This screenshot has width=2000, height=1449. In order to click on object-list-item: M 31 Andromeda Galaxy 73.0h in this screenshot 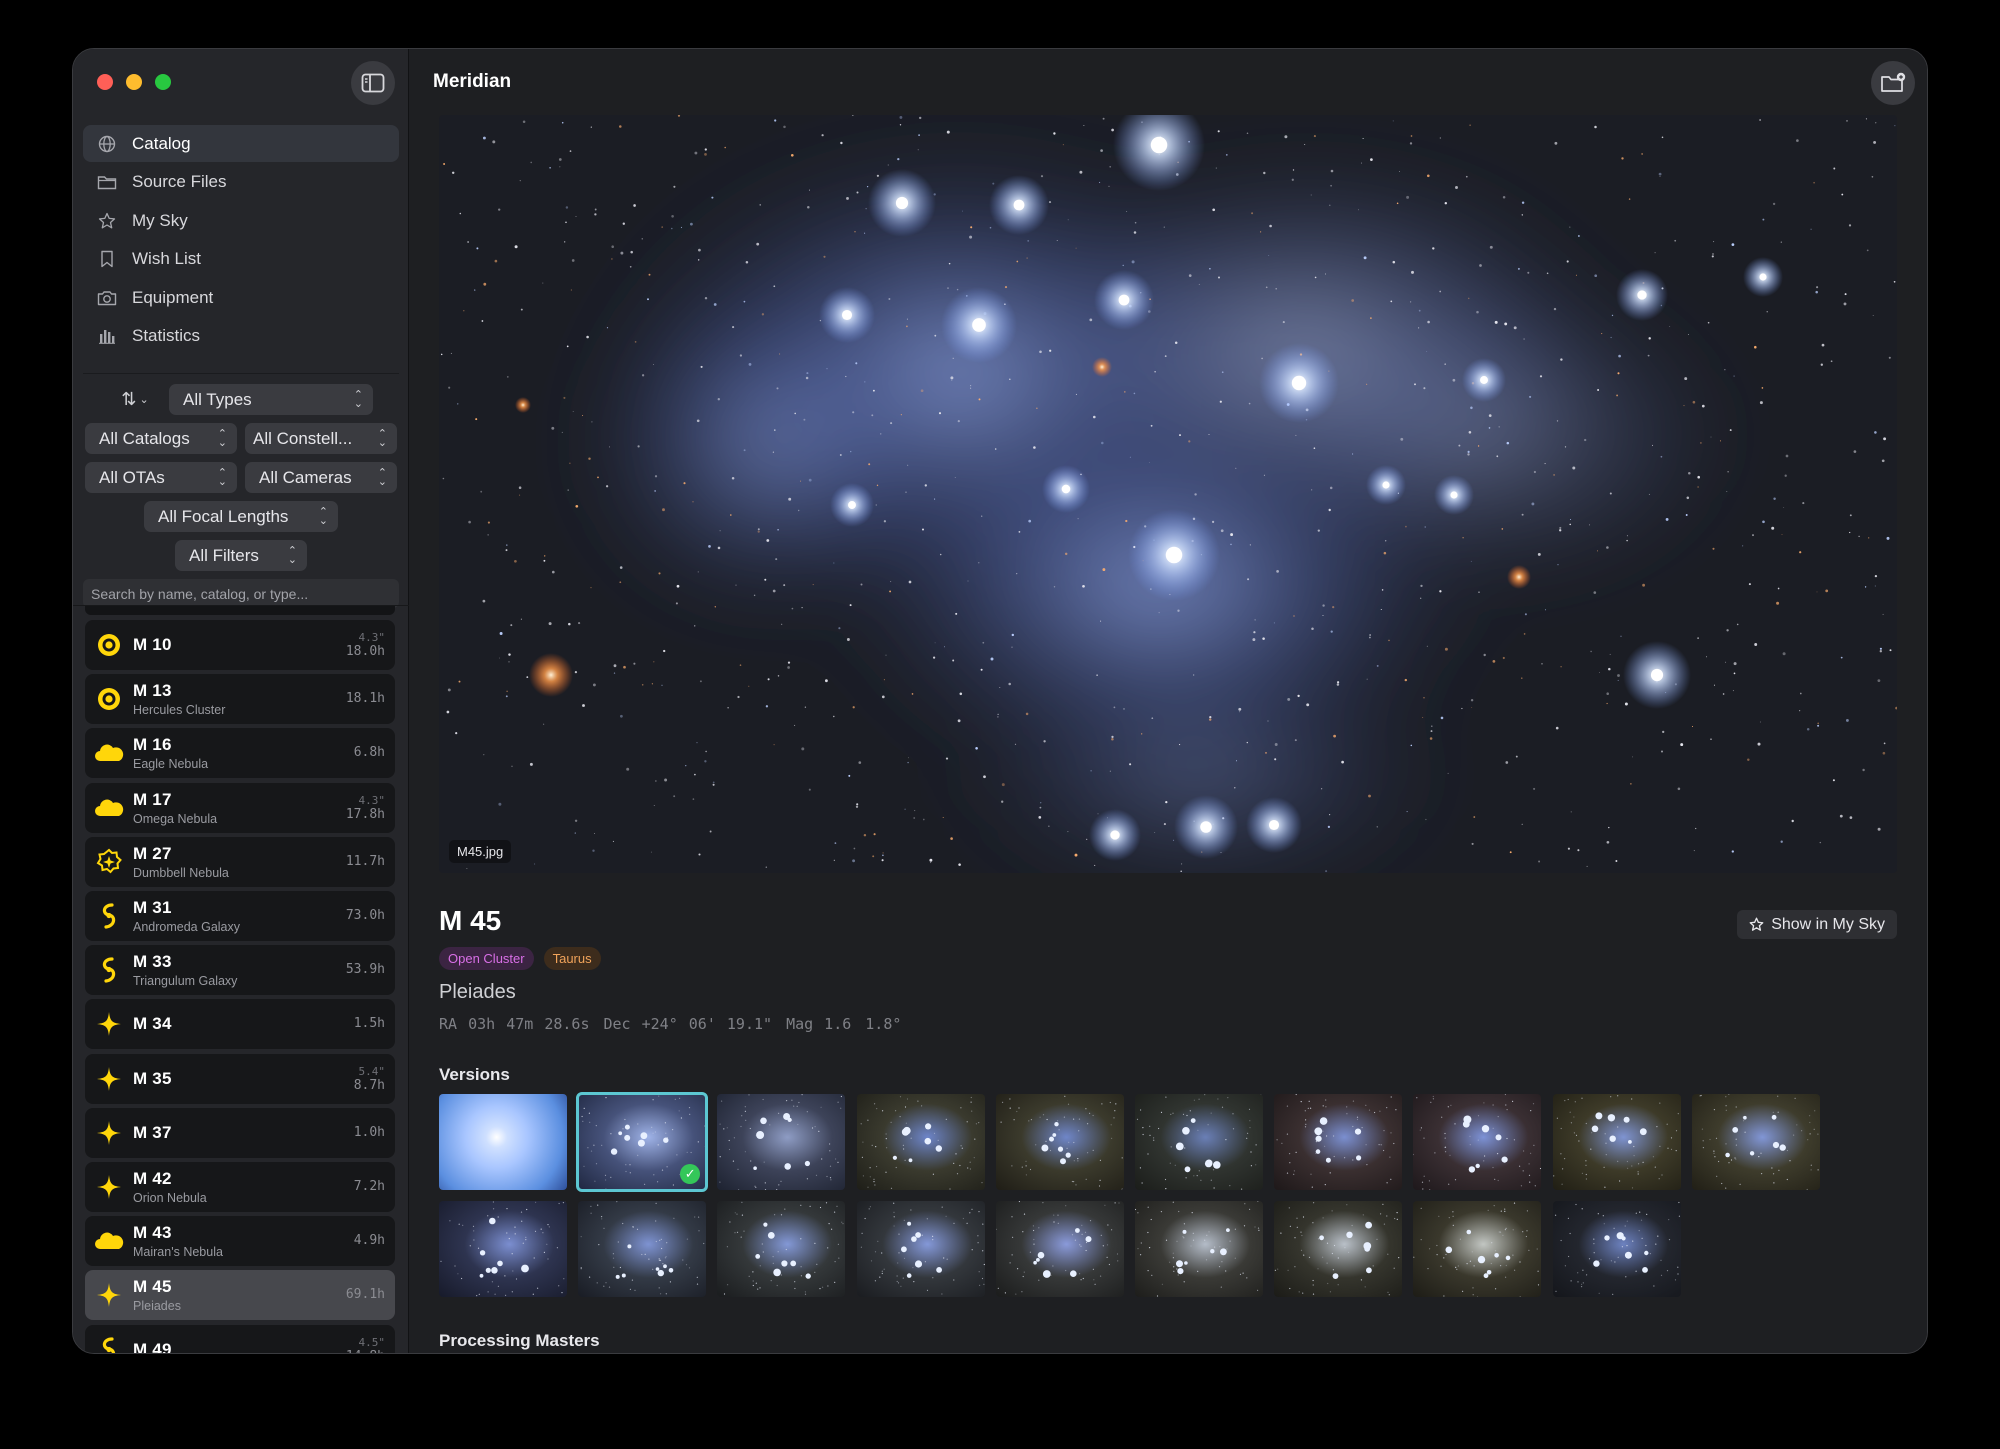, I will do `click(240, 916)`.